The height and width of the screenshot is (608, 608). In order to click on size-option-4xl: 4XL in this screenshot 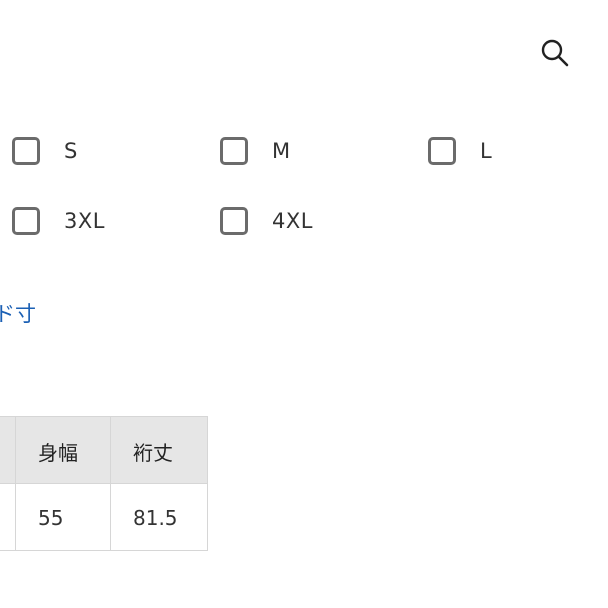, I will do `click(266, 221)`.